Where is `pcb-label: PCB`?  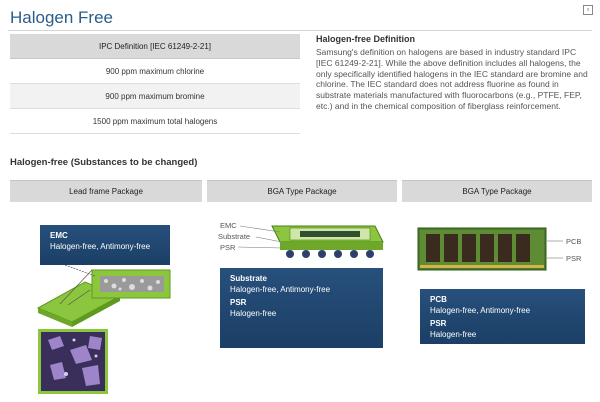 pcb-label: PCB is located at coordinates (574, 241).